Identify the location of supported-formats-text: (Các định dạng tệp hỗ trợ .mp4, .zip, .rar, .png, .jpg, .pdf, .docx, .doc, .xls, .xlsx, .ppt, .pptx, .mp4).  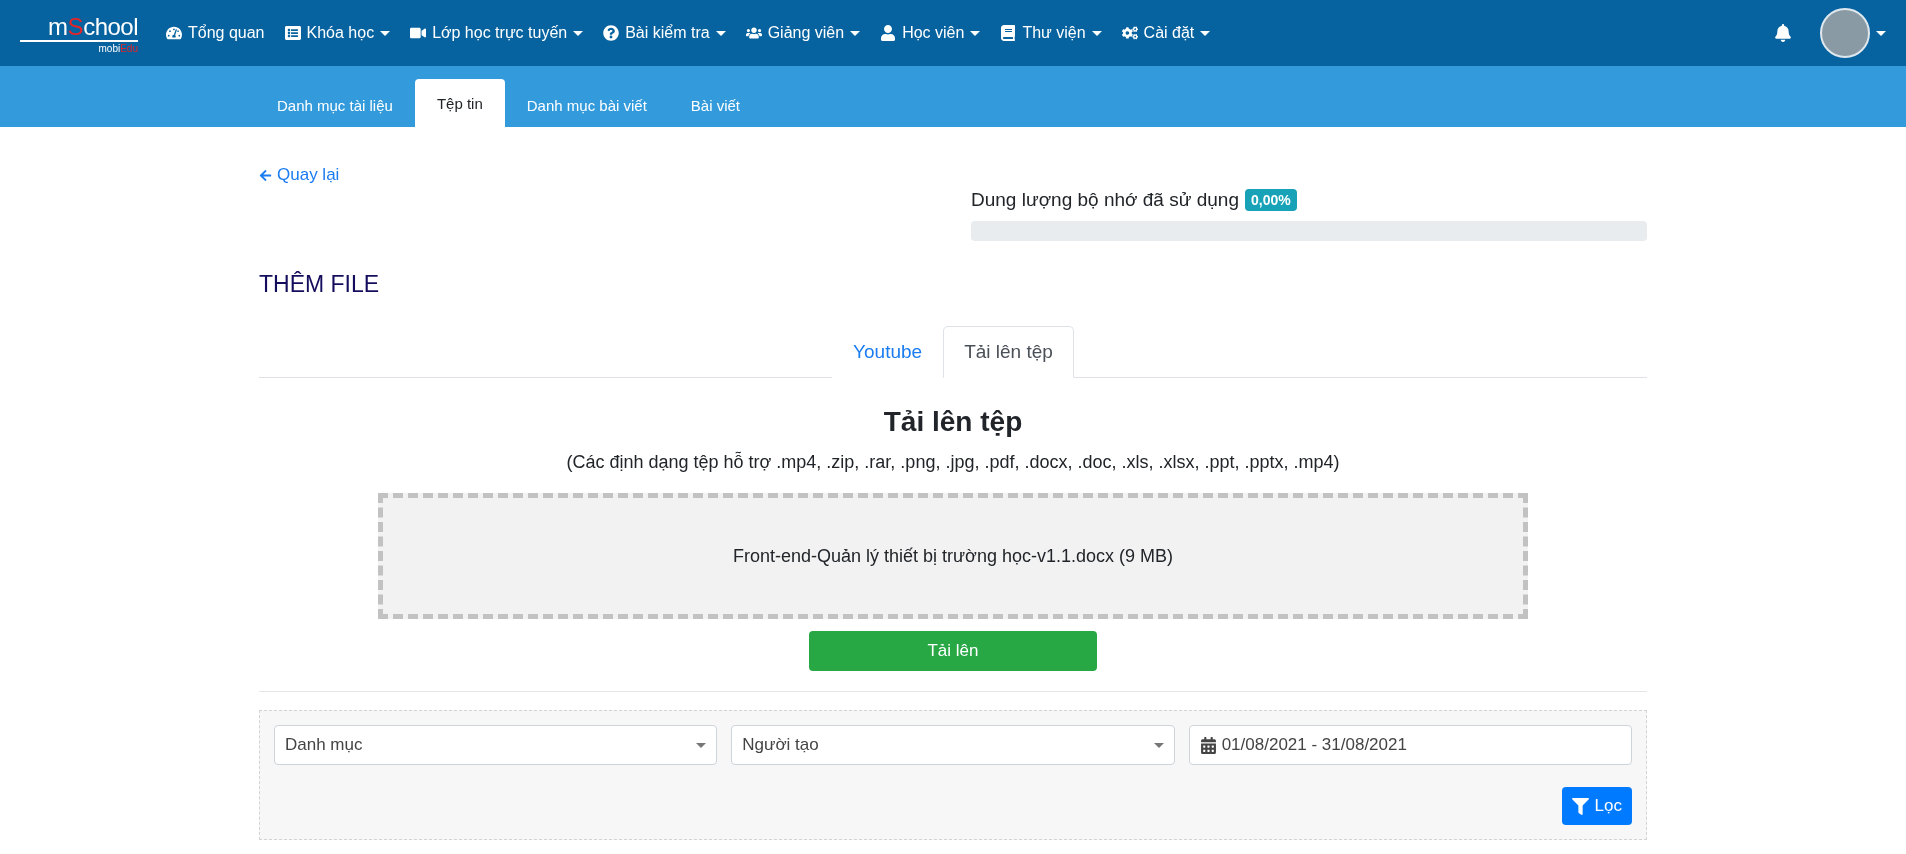
(953, 462).